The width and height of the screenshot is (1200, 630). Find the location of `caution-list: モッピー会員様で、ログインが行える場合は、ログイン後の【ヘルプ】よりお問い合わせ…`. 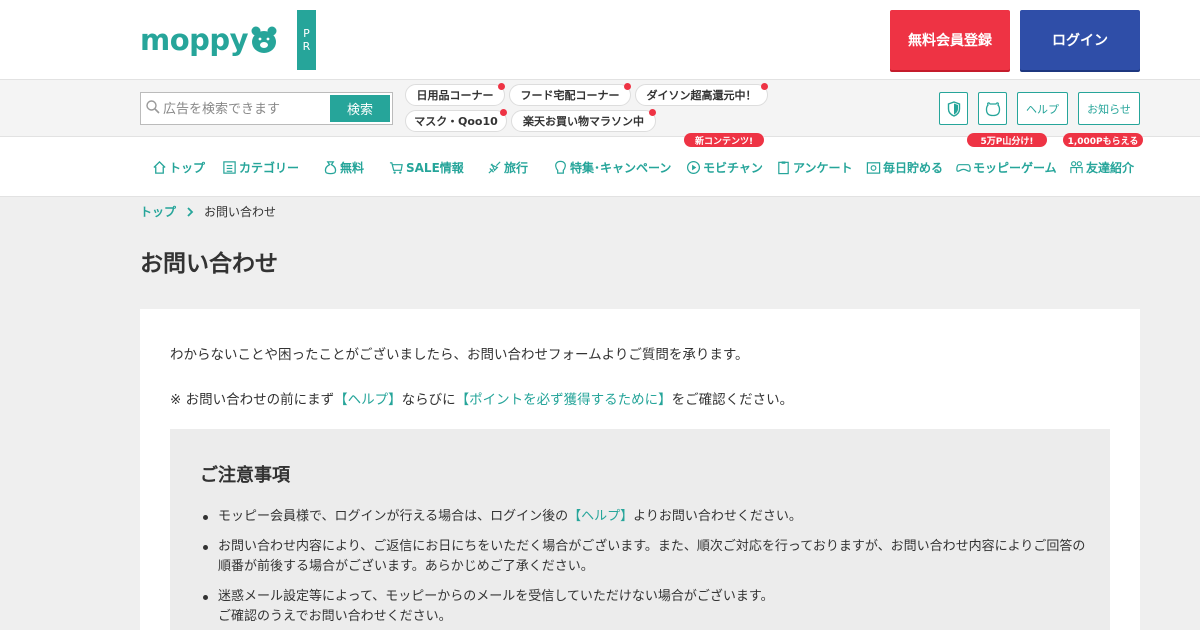

caution-list: モッピー会員様で、ログインが行える場合は、ログイン後の【ヘルプ】よりお問い合わせ… is located at coordinates (645, 568).